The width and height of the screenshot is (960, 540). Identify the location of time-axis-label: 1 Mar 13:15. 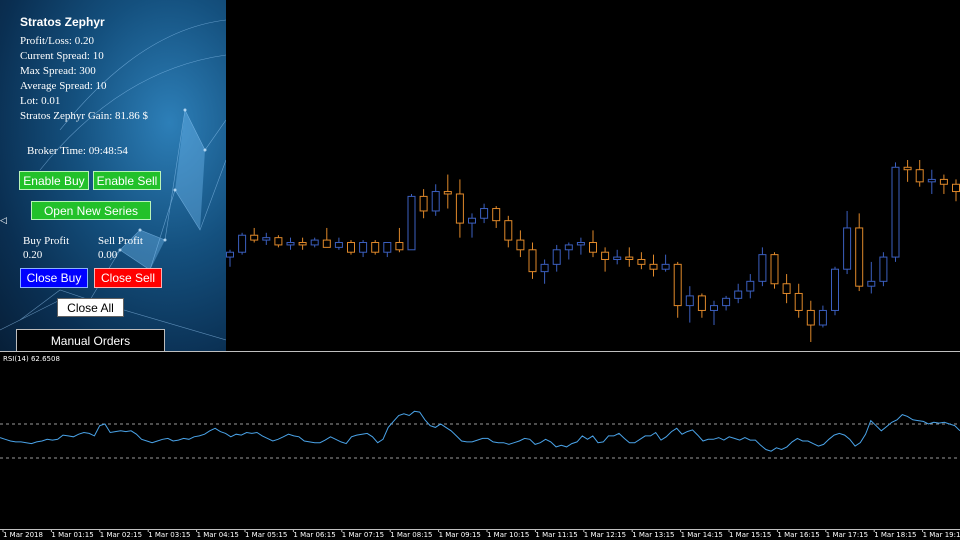
(653, 535).